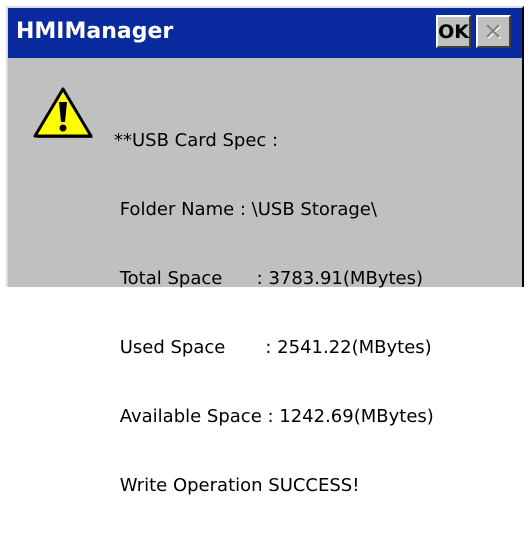 This screenshot has height=543, width=529. I want to click on message-line: Folder Name : \USB Storage\, so click(245, 209).